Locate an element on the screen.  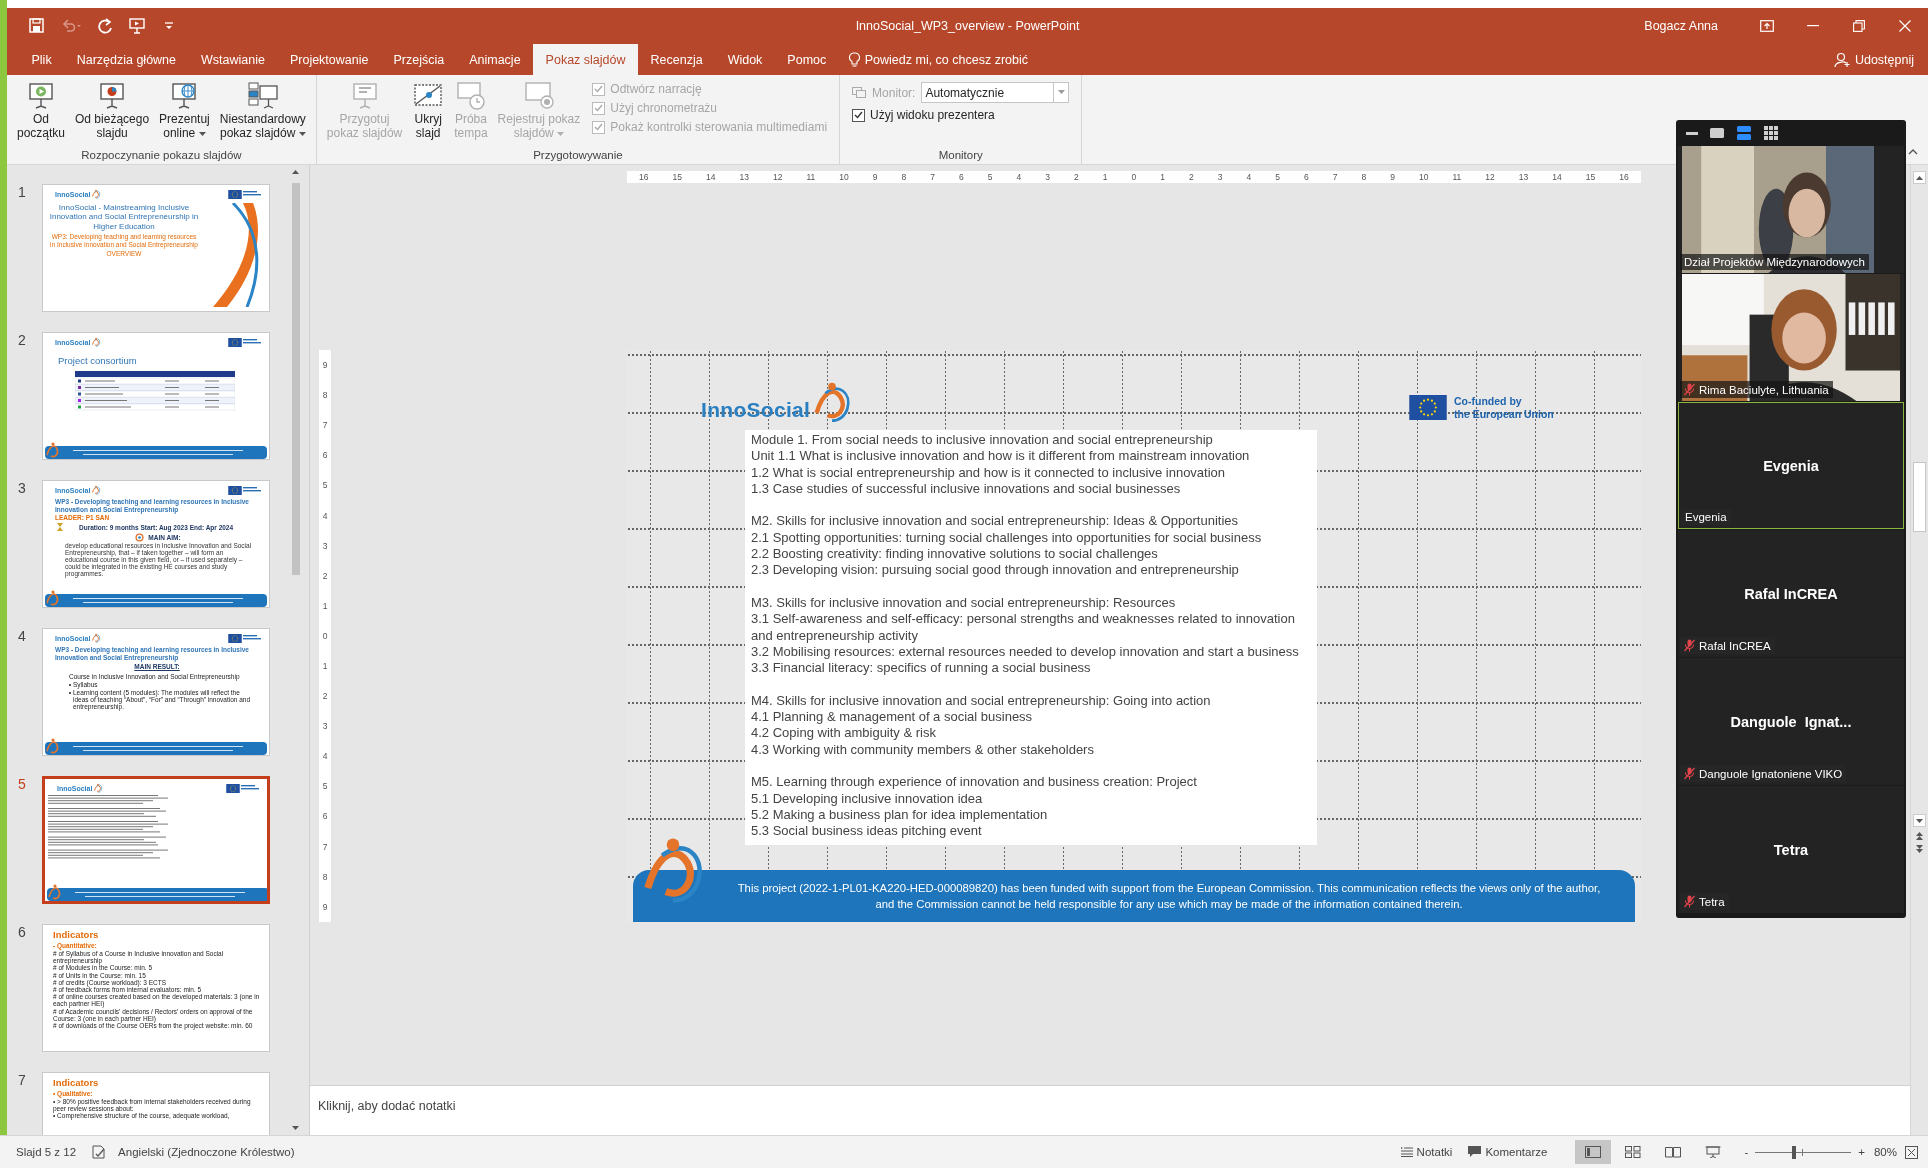
ribbon-tab: Recenzja is located at coordinates (677, 59).